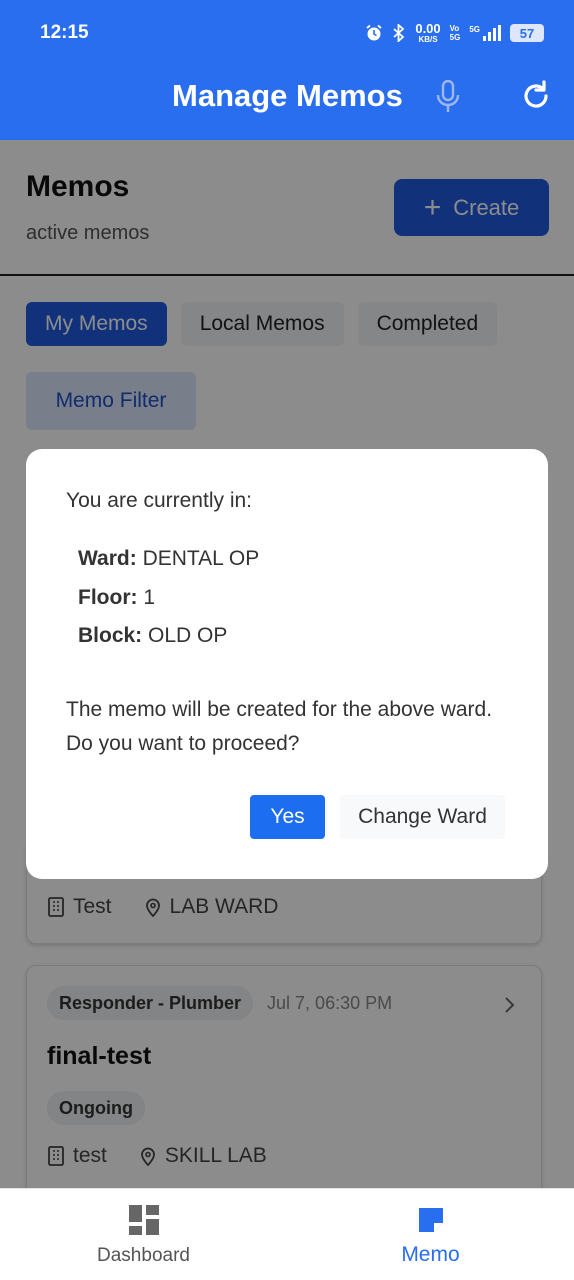  Describe the element at coordinates (188, 635) in the screenshot. I see `block-value: OLD OP` at that location.